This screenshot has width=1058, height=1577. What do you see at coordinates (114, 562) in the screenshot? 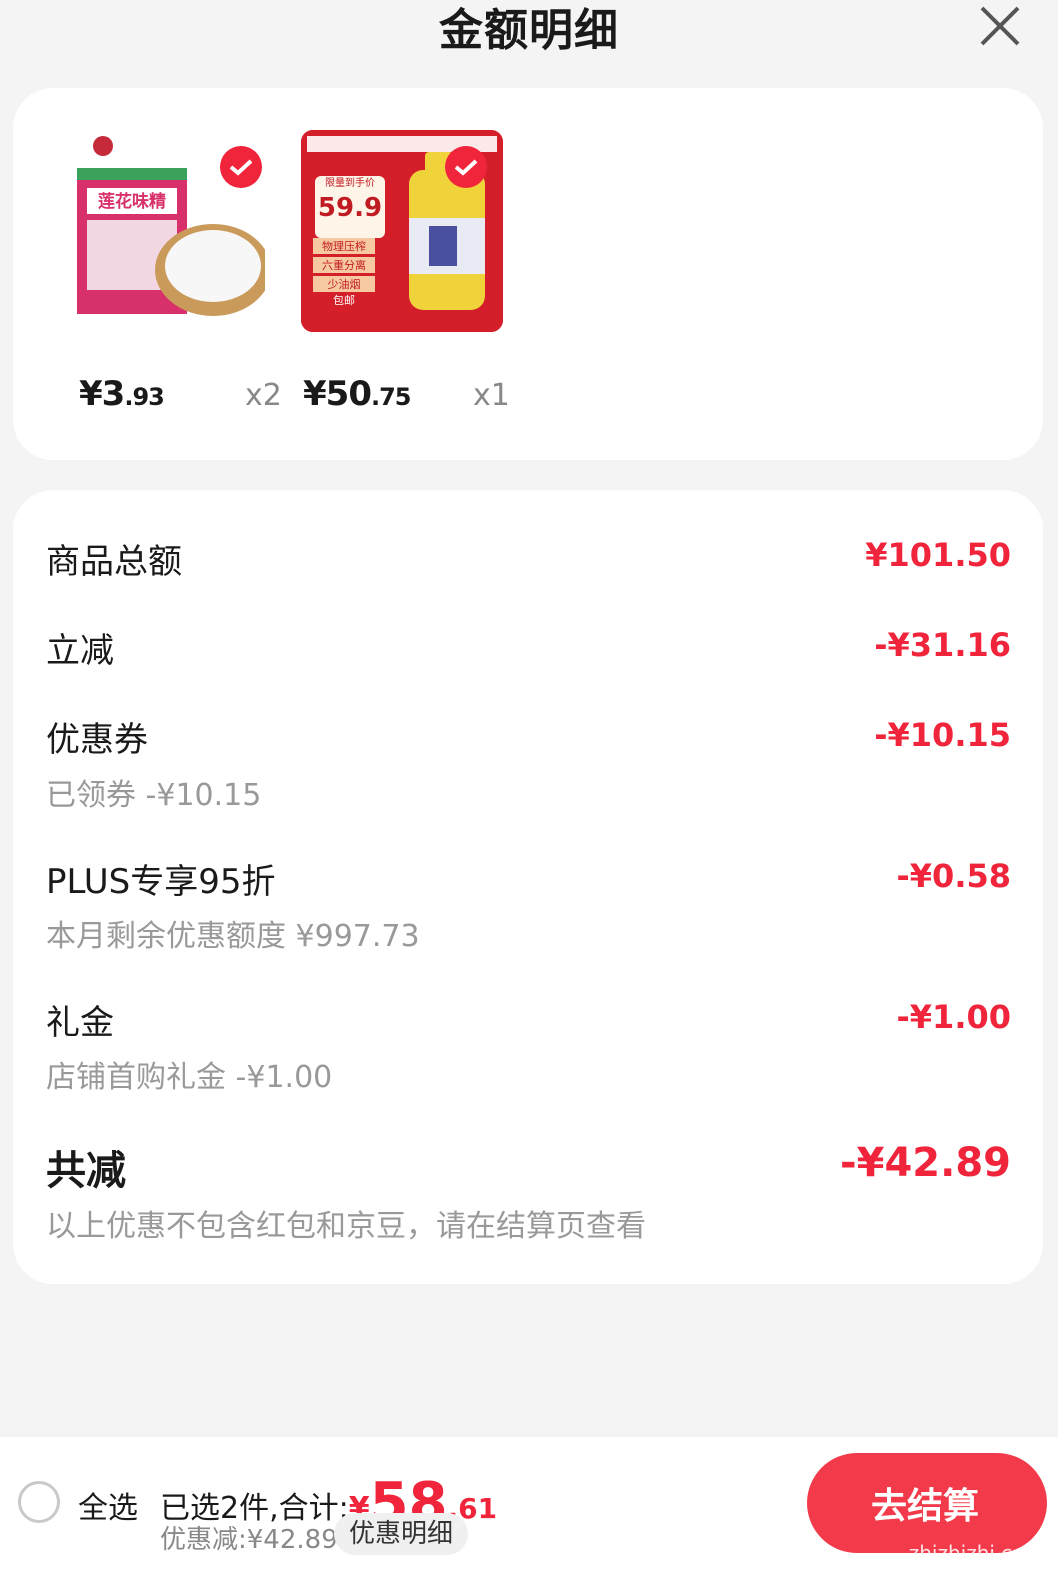
I see `subtotal-label: 商品总额` at bounding box center [114, 562].